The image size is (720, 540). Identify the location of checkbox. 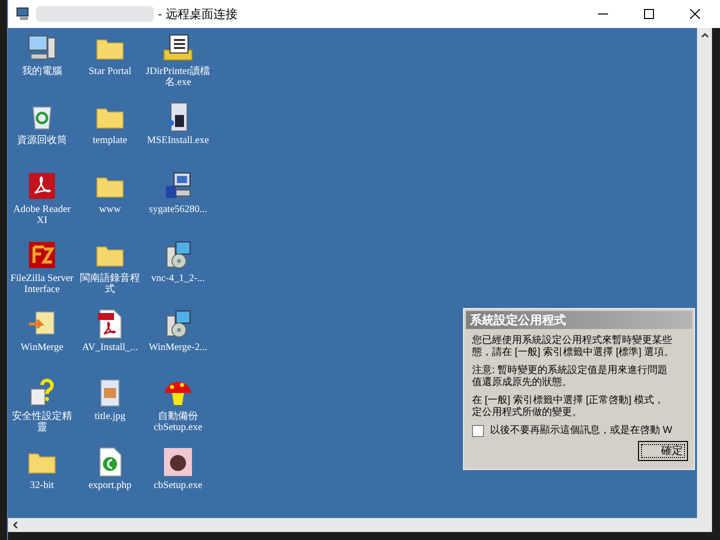
(478, 431).